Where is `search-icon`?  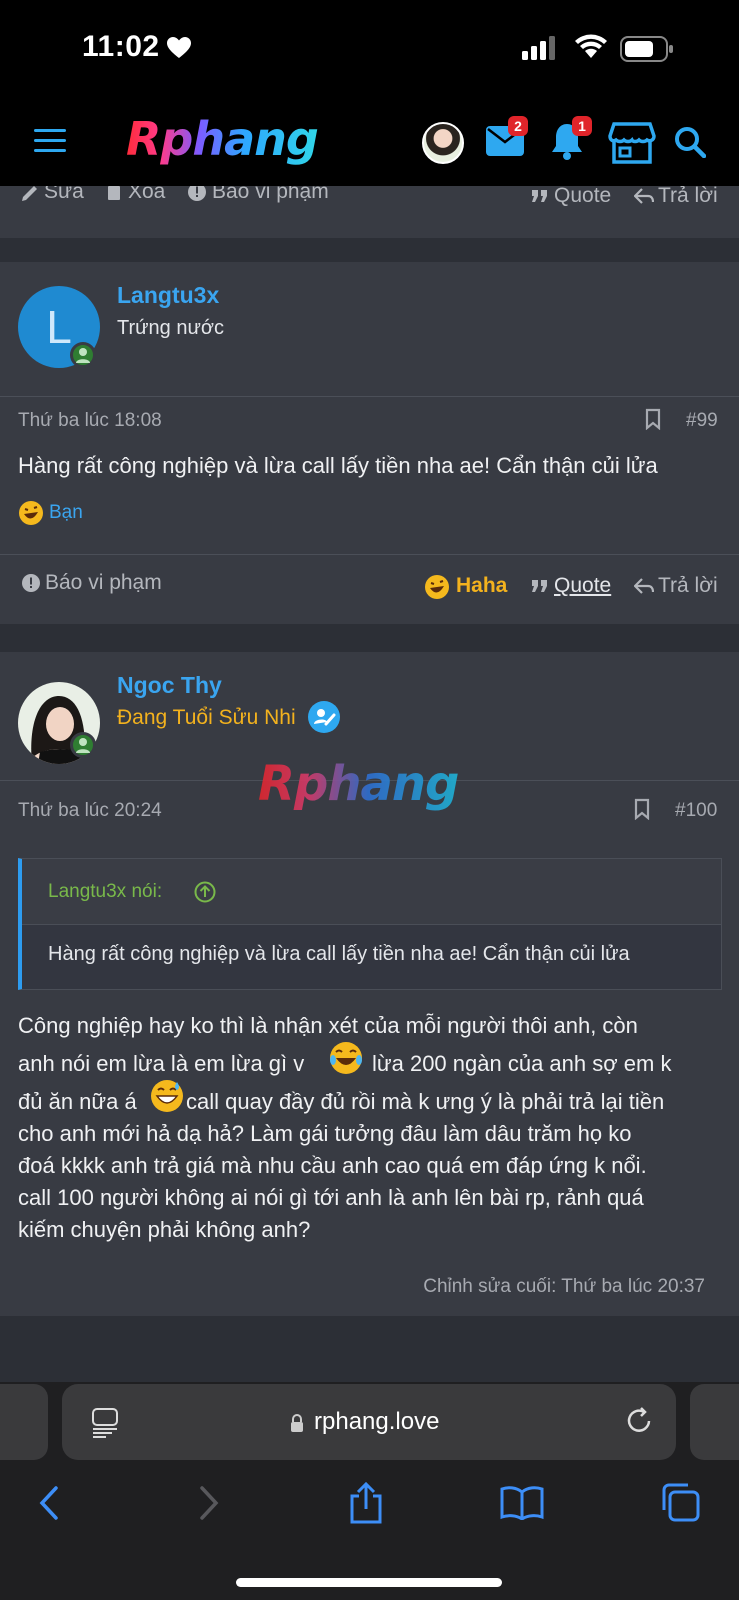
search-icon is located at coordinates (690, 142).